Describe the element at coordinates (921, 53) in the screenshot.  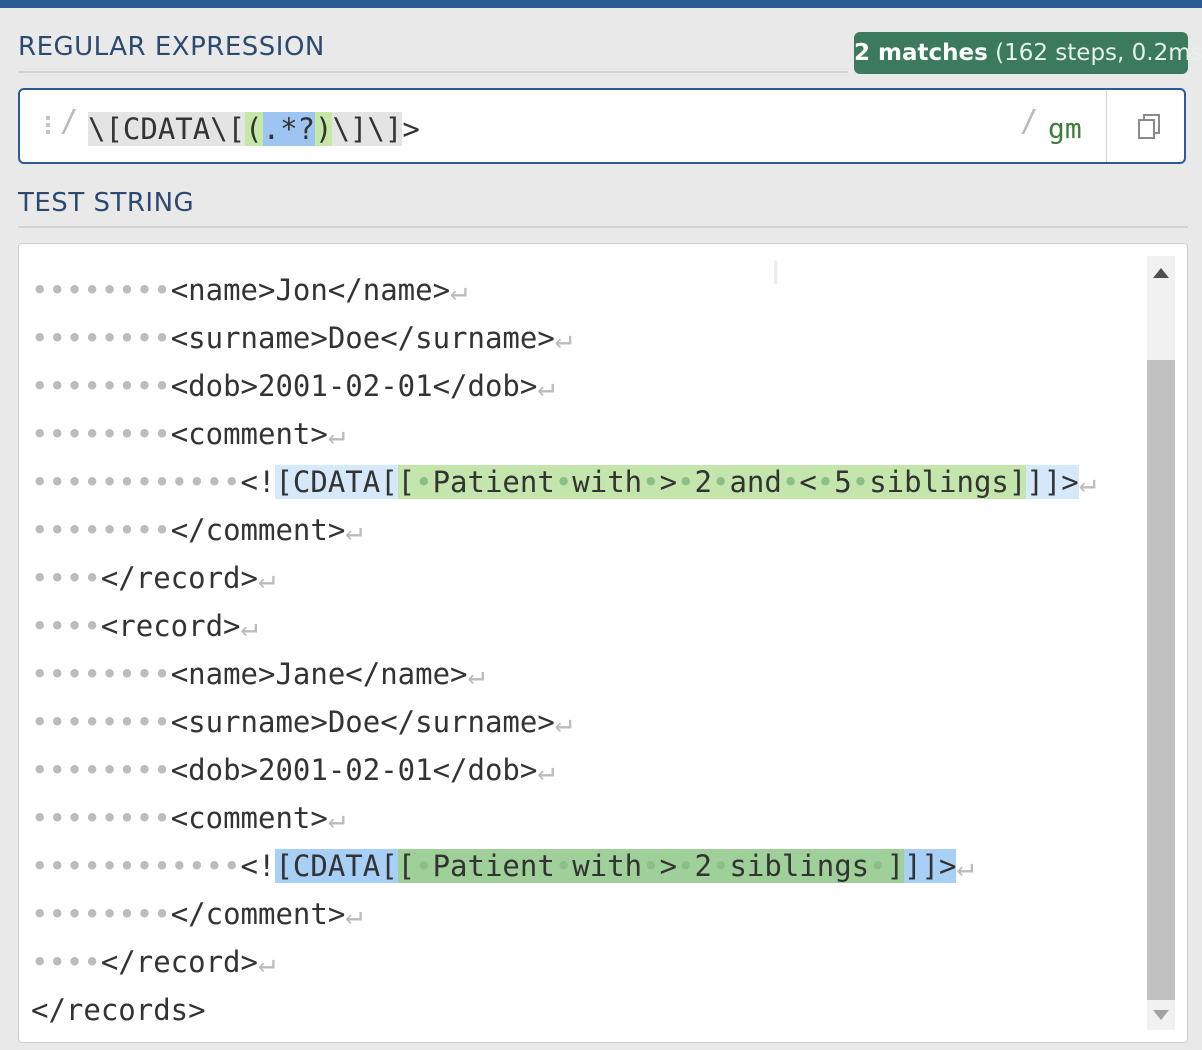
I see `match-count: 2 matches` at that location.